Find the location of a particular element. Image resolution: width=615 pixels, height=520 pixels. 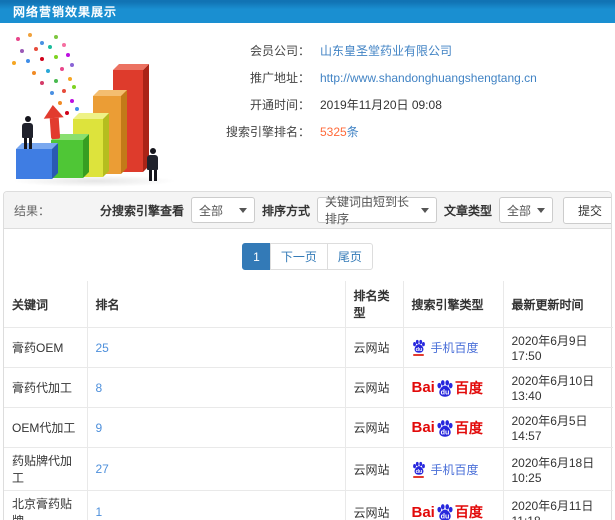

growth-arrow-icon is located at coordinates (53, 122).